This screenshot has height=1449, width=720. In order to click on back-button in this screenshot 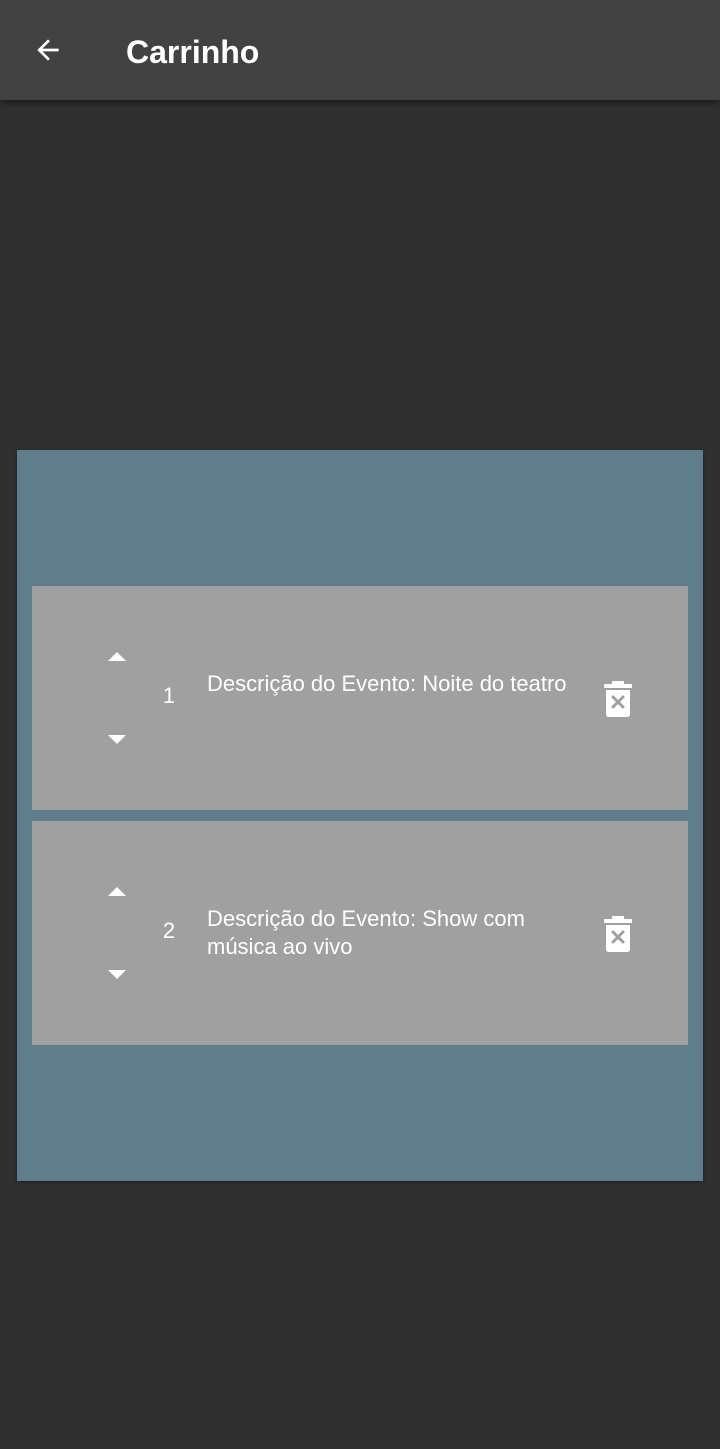, I will do `click(48, 50)`.